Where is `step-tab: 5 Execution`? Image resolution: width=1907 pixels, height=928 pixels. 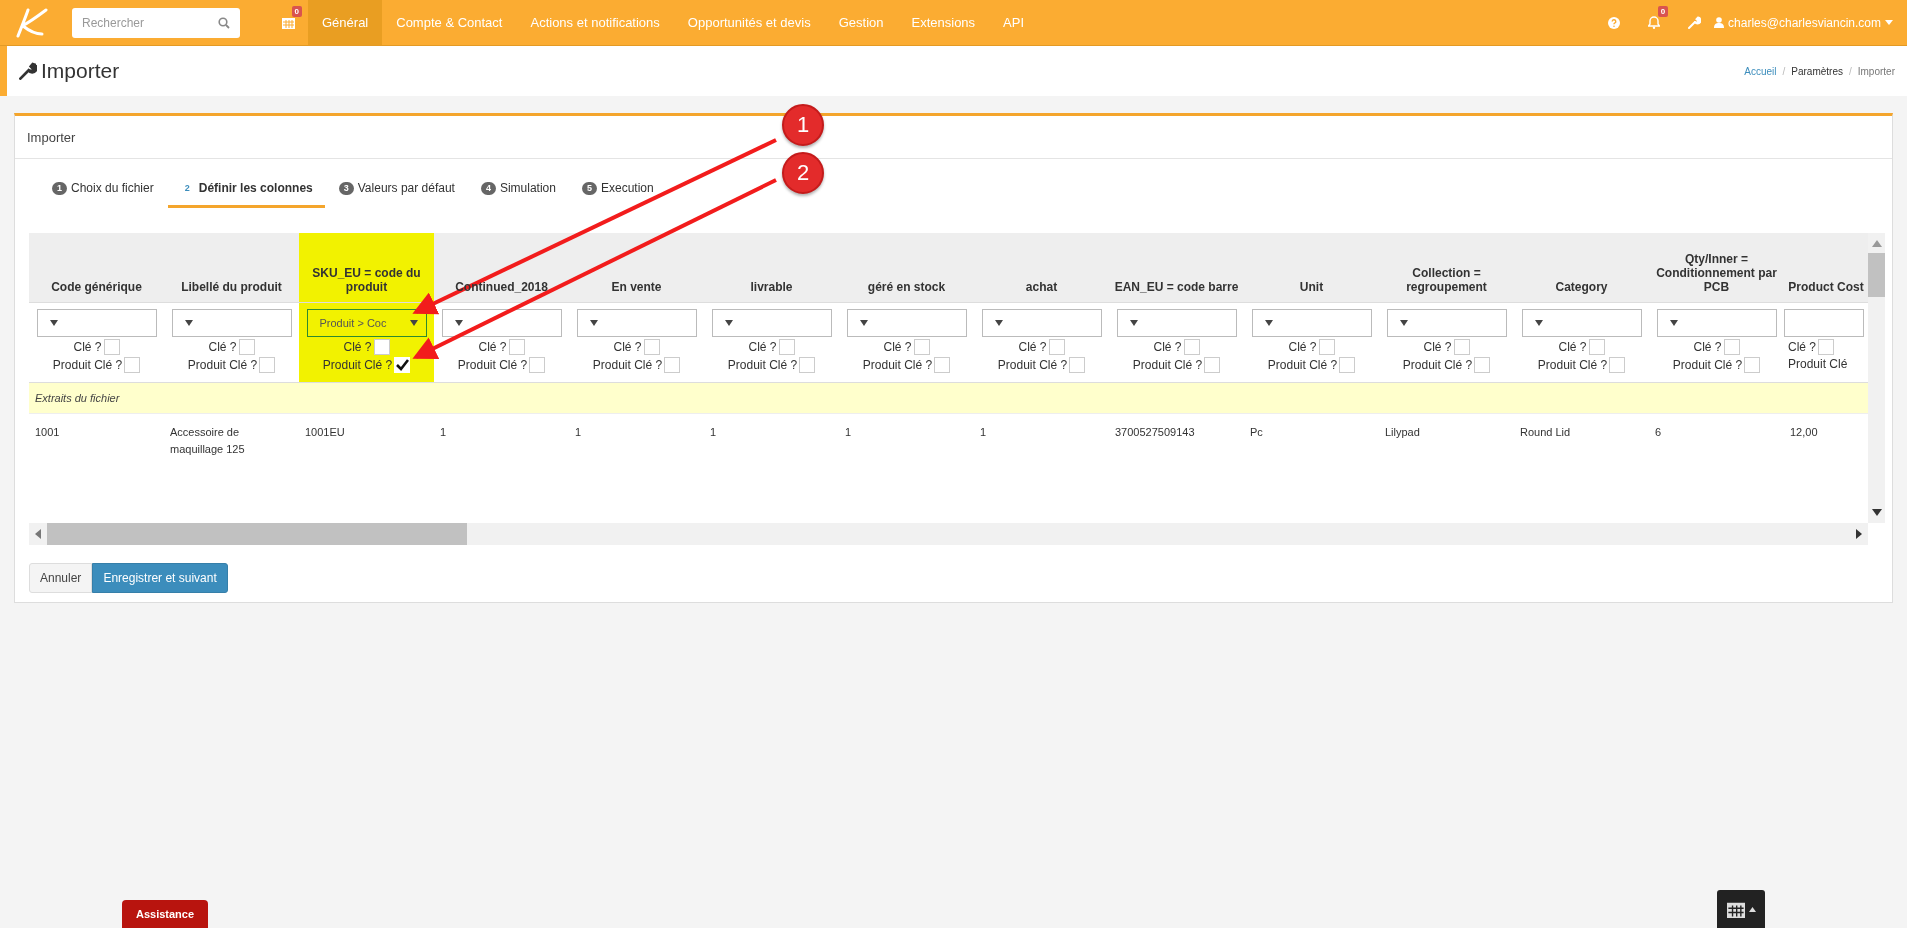
step-tab: 5 Execution is located at coordinates (617, 192).